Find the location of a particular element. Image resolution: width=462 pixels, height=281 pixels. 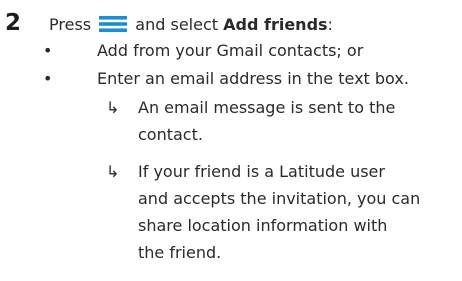

and-select-label: and select is located at coordinates (177, 24).